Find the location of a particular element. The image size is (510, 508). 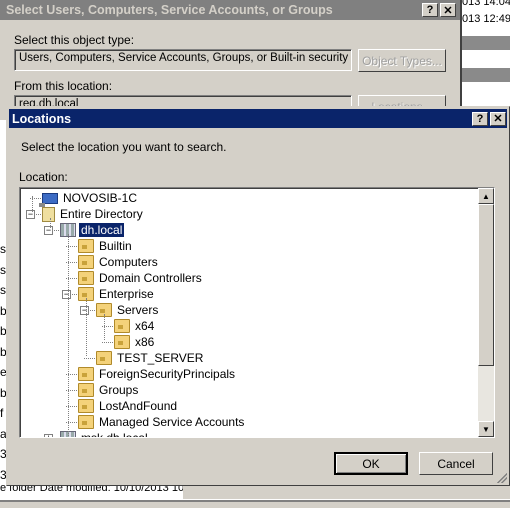

tree-node-label: msk.dh.local is located at coordinates (114, 434).